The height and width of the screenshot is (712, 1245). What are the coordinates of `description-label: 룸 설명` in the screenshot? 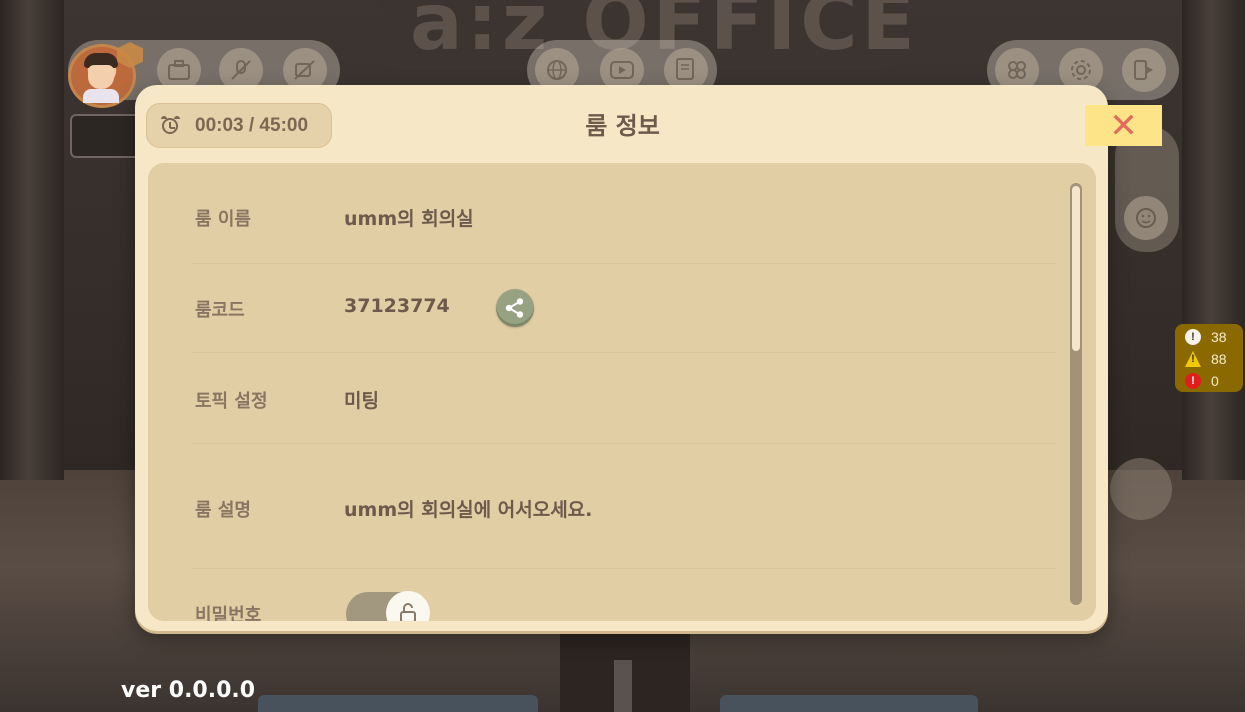 It's located at (223, 510).